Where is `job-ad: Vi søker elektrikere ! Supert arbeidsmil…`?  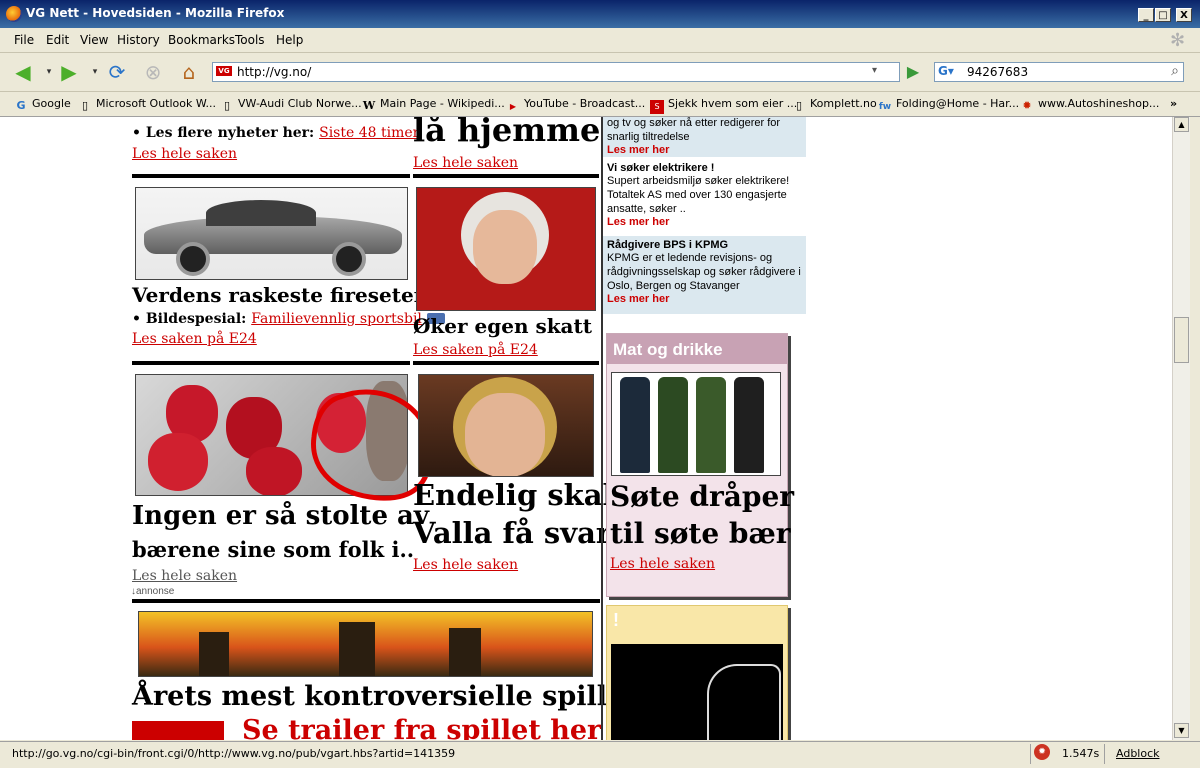 job-ad: Vi søker elektrikere ! Supert arbeidsmil… is located at coordinates (704, 197).